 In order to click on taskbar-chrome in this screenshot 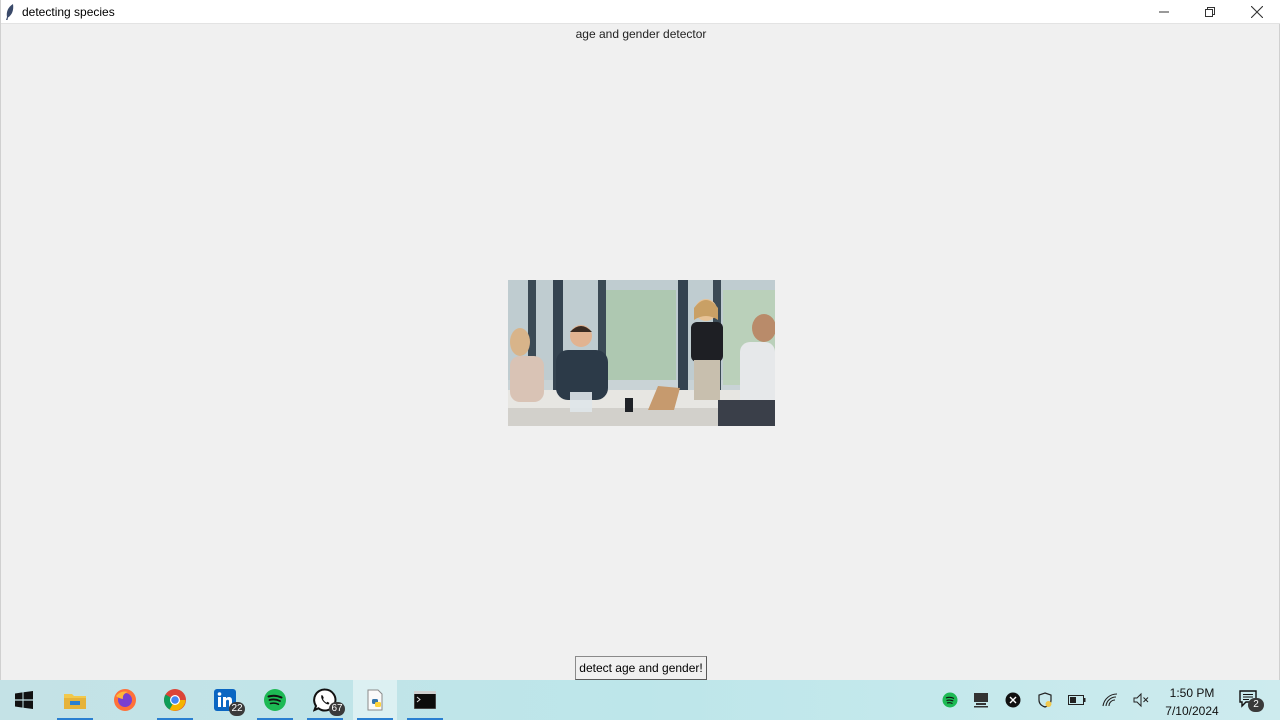, I will do `click(175, 700)`.